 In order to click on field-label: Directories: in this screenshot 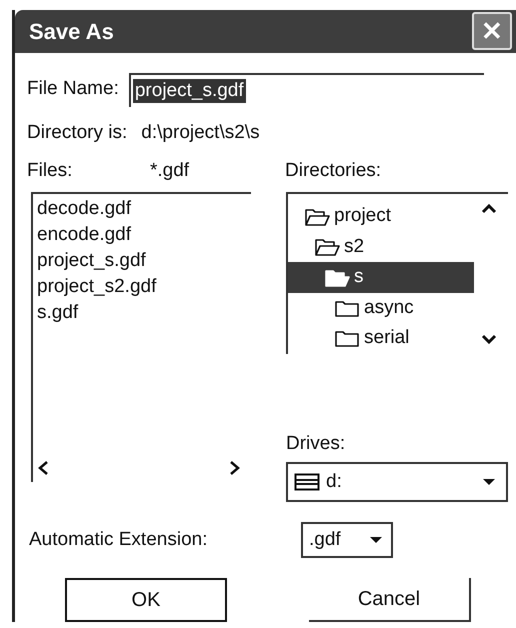, I will do `click(333, 171)`.